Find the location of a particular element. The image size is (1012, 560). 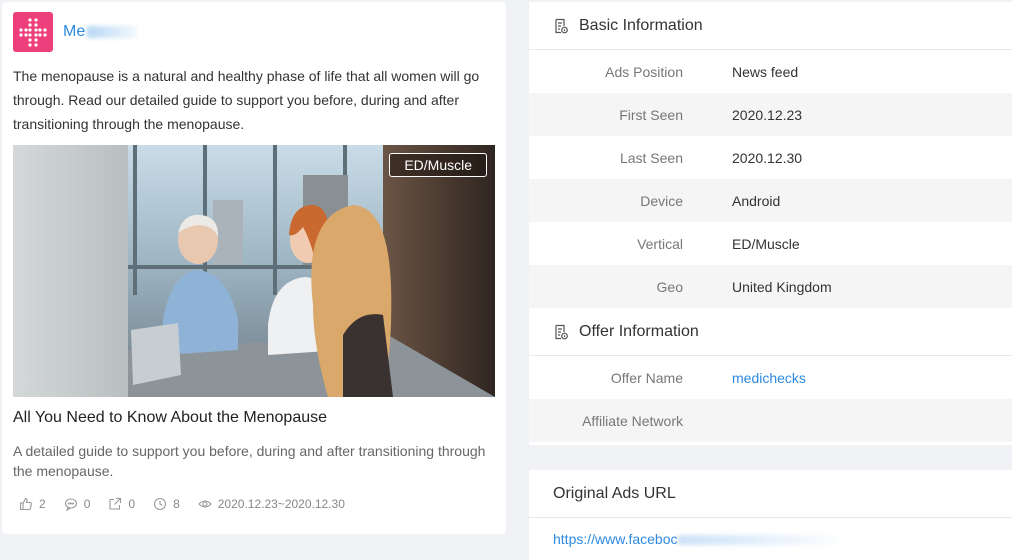

vertical-tag-badge: ED/Muscle is located at coordinates (438, 165).